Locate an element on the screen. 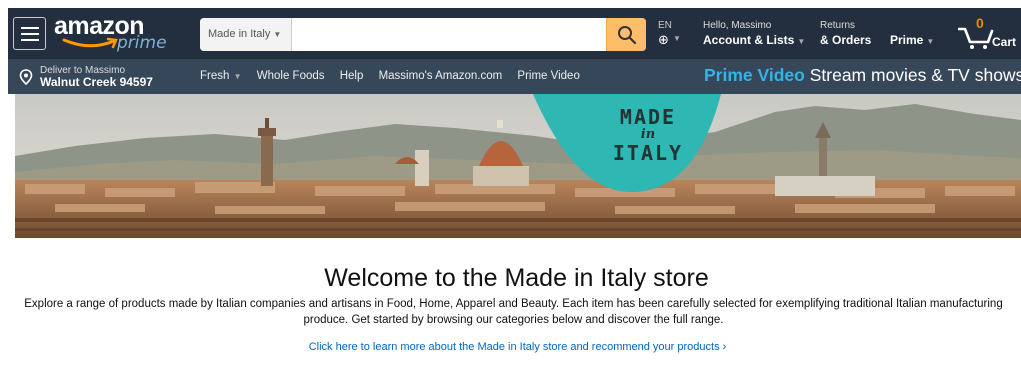 The height and width of the screenshot is (371, 1021). badge-word-in: in is located at coordinates (648, 134).